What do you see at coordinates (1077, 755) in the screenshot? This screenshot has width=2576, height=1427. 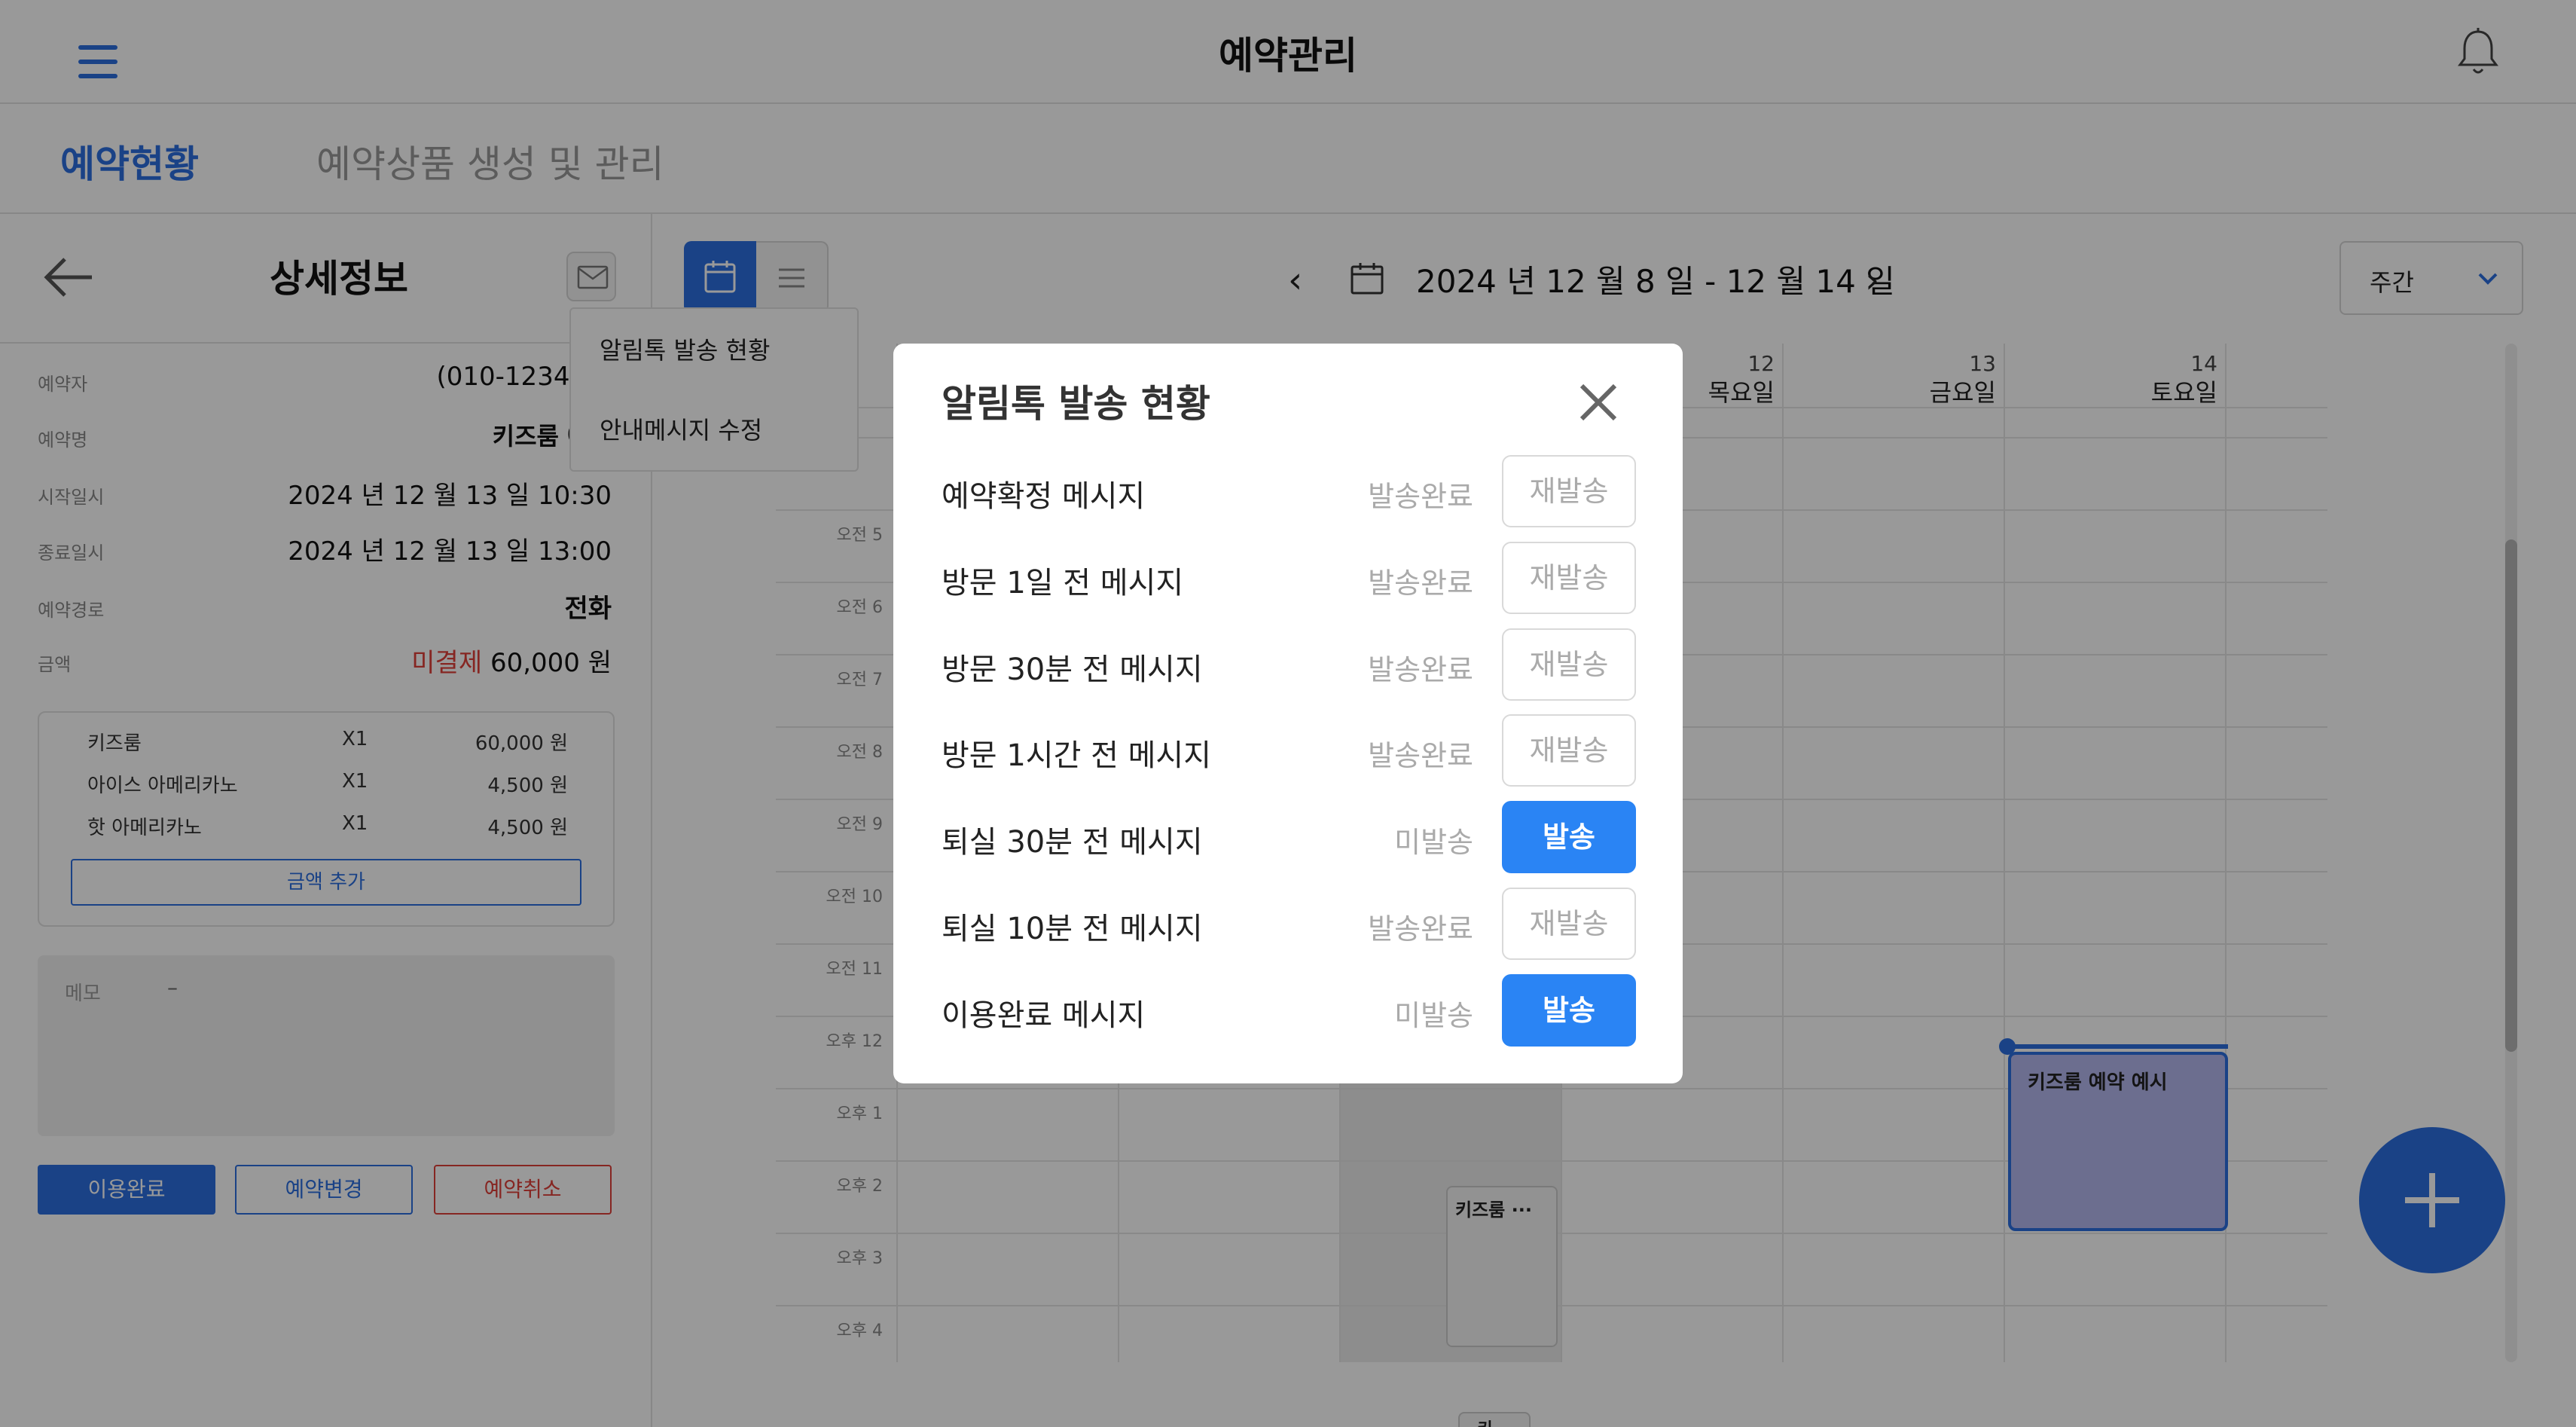 I see `message-label: 방문 1시간 전 메시지` at bounding box center [1077, 755].